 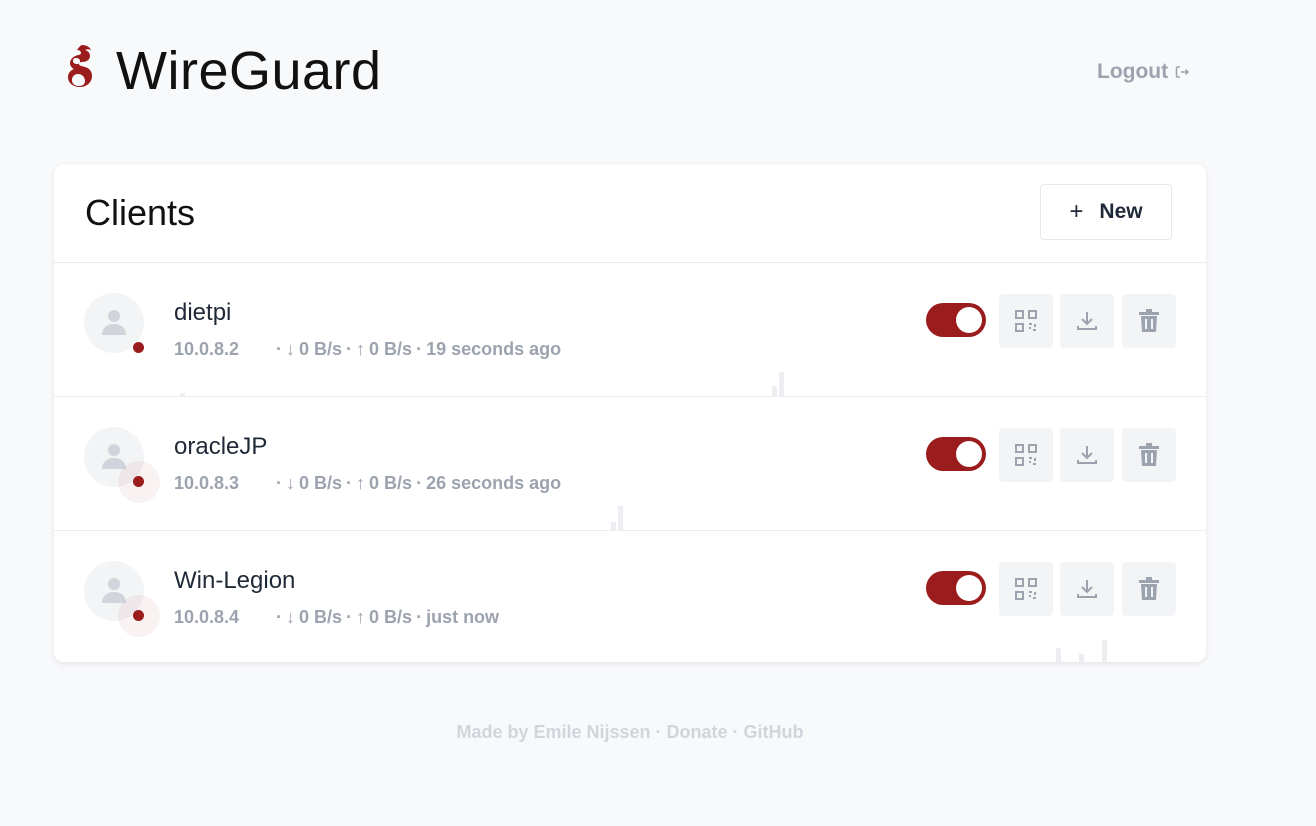 What do you see at coordinates (140, 212) in the screenshot?
I see `clients-title: Clients` at bounding box center [140, 212].